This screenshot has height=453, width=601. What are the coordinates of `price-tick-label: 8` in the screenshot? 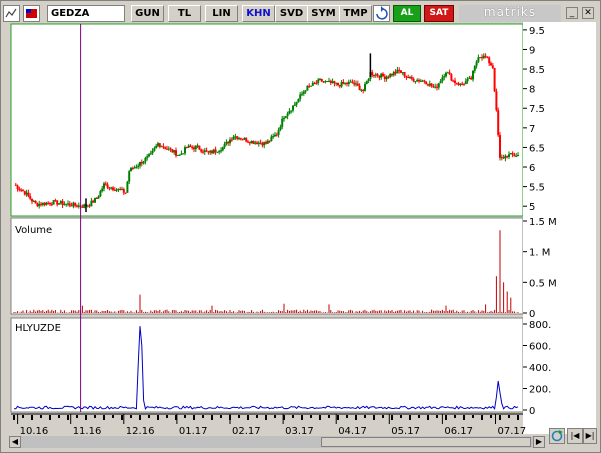 It's located at (532, 90).